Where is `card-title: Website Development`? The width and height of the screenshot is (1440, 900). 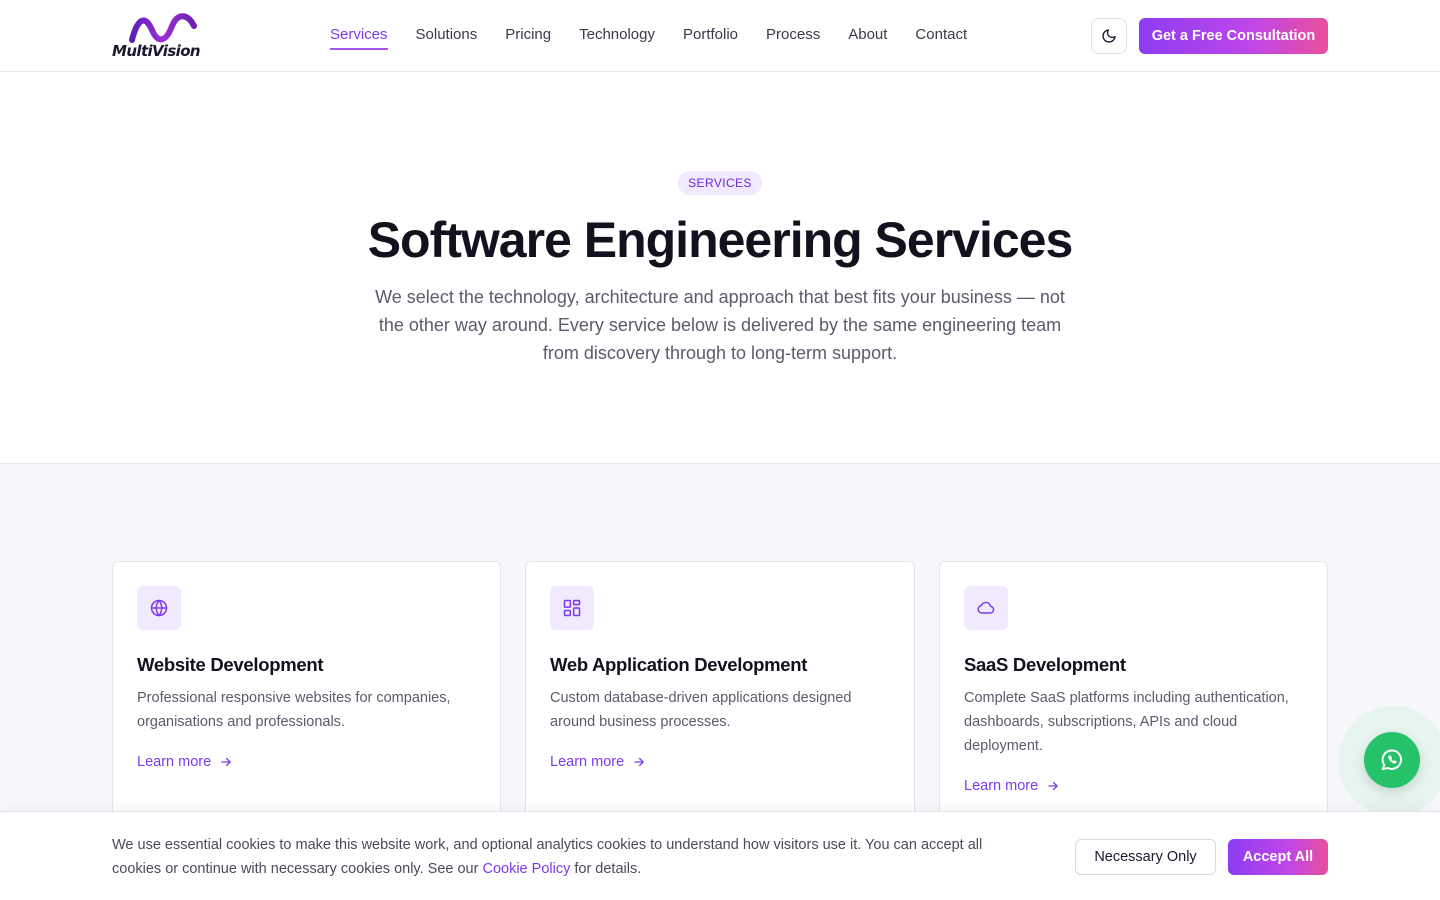 card-title: Website Development is located at coordinates (230, 664).